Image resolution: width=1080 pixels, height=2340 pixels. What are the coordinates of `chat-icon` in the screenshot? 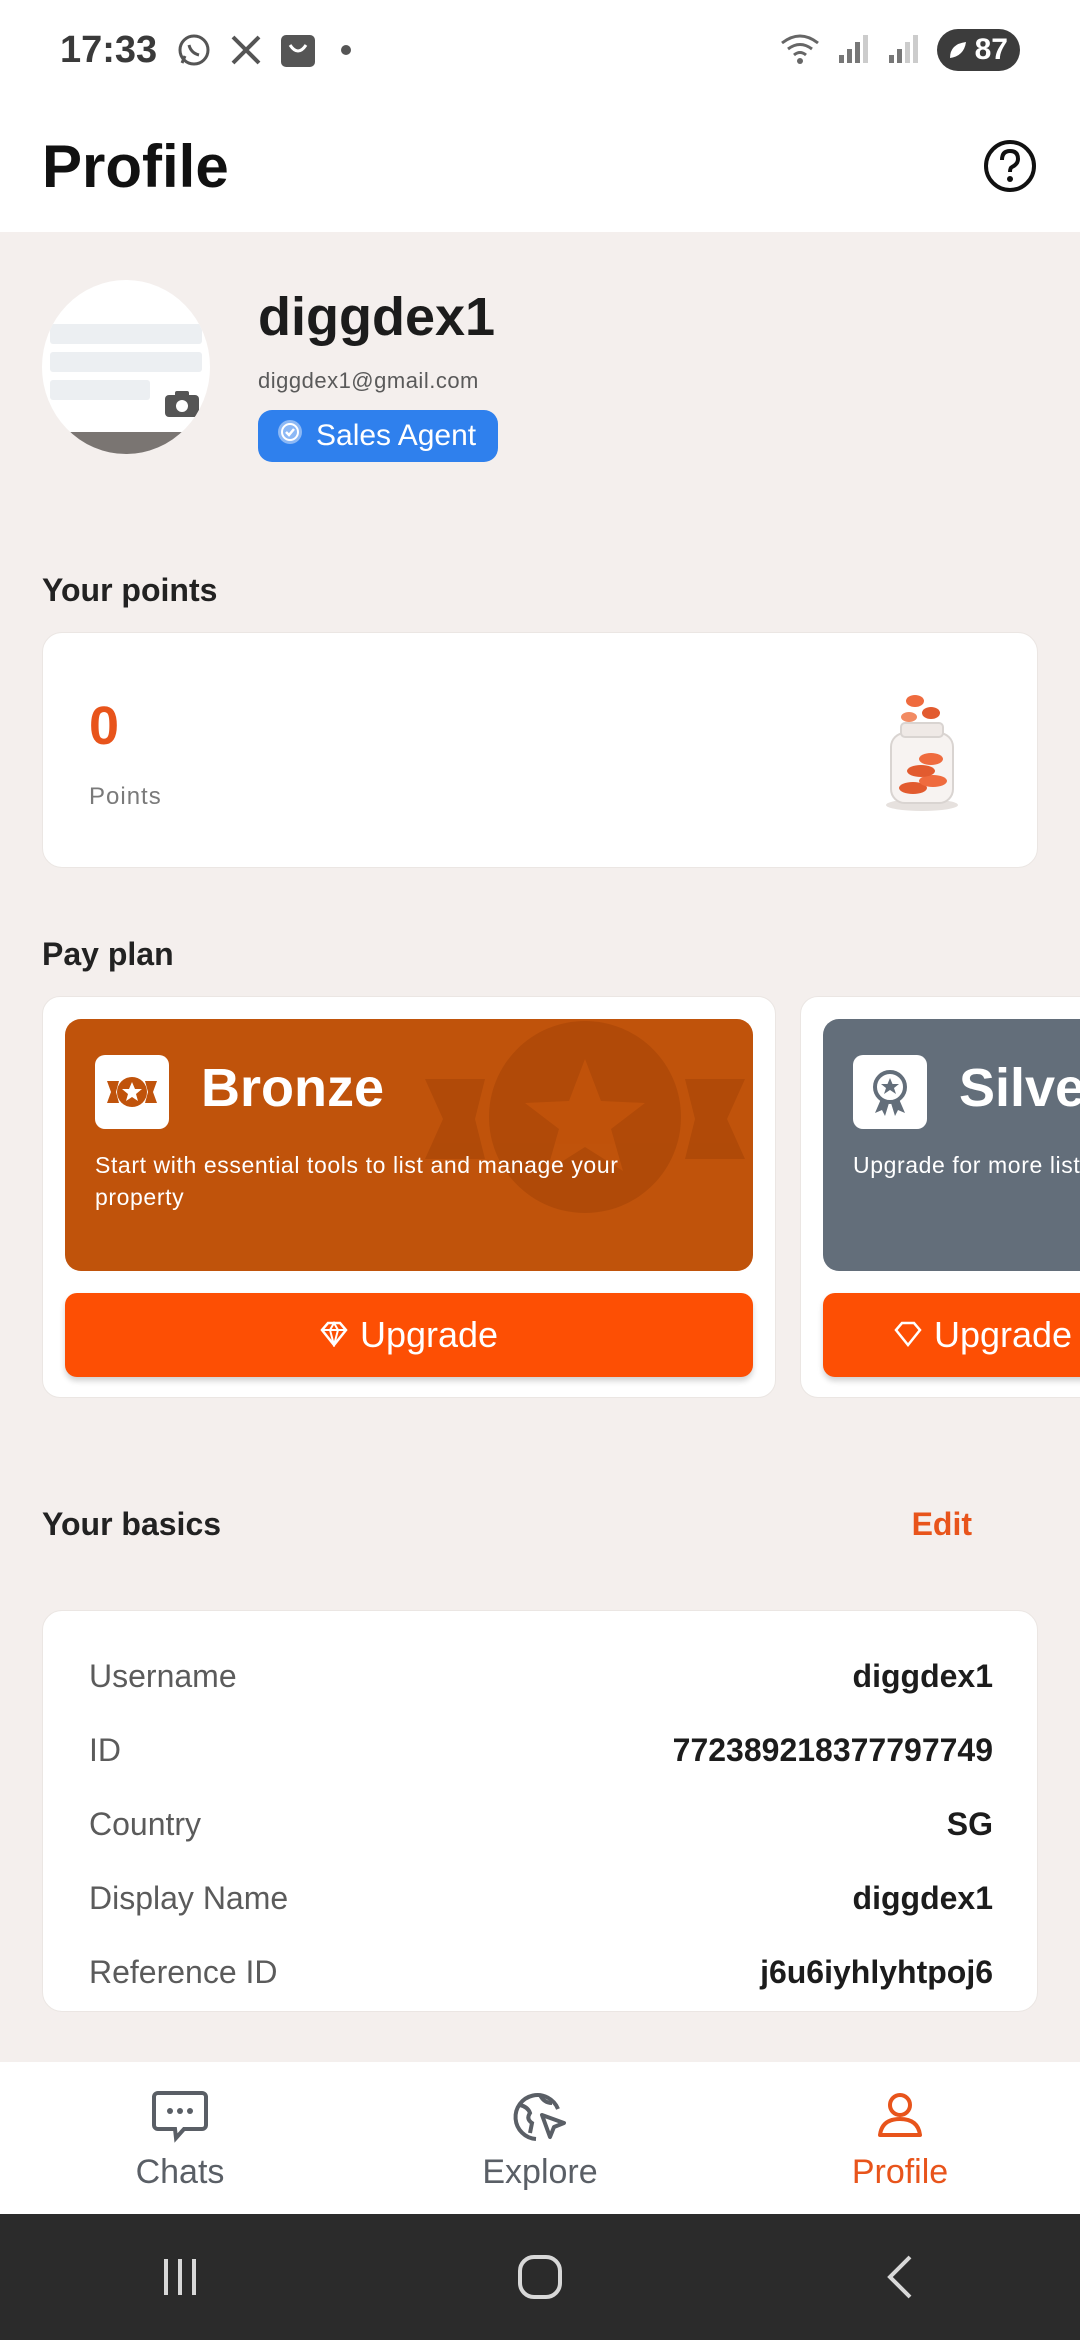 It's located at (180, 2115).